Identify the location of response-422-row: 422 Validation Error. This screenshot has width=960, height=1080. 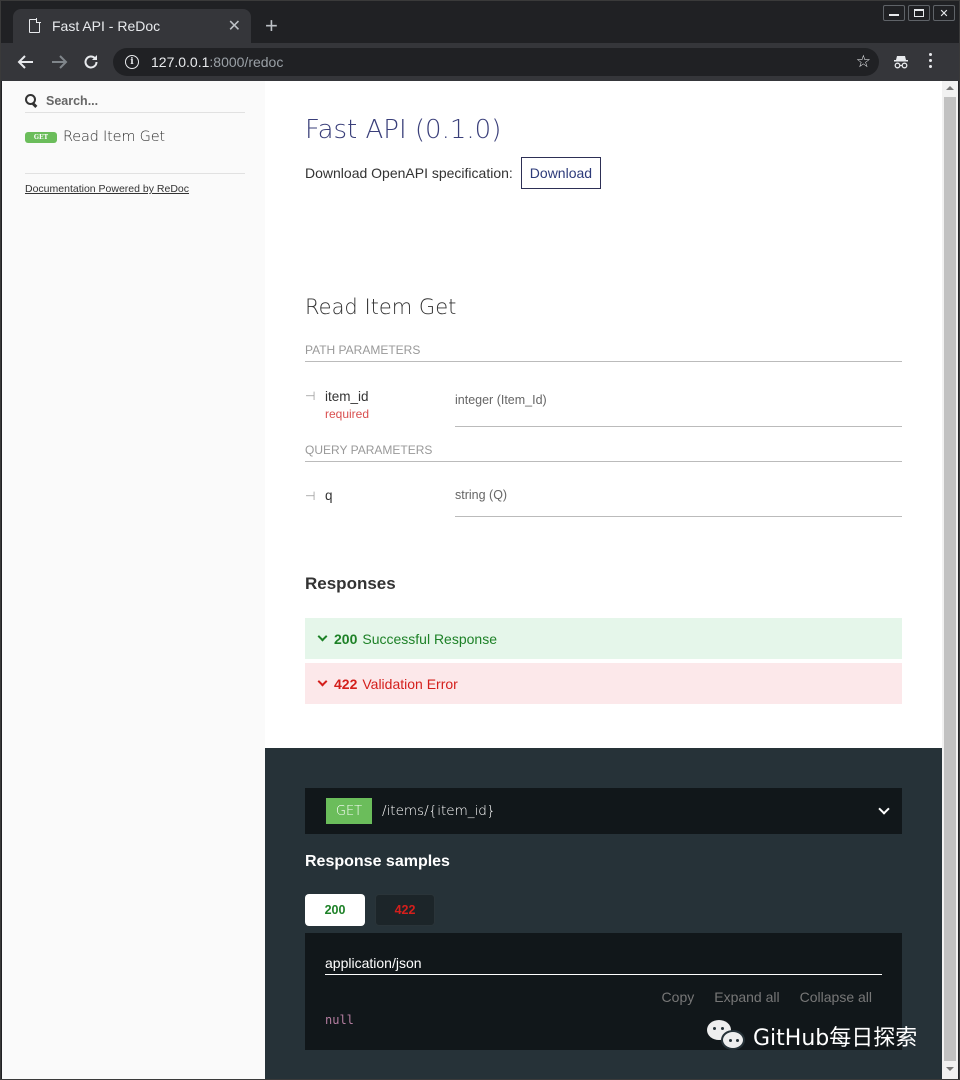
(603, 683).